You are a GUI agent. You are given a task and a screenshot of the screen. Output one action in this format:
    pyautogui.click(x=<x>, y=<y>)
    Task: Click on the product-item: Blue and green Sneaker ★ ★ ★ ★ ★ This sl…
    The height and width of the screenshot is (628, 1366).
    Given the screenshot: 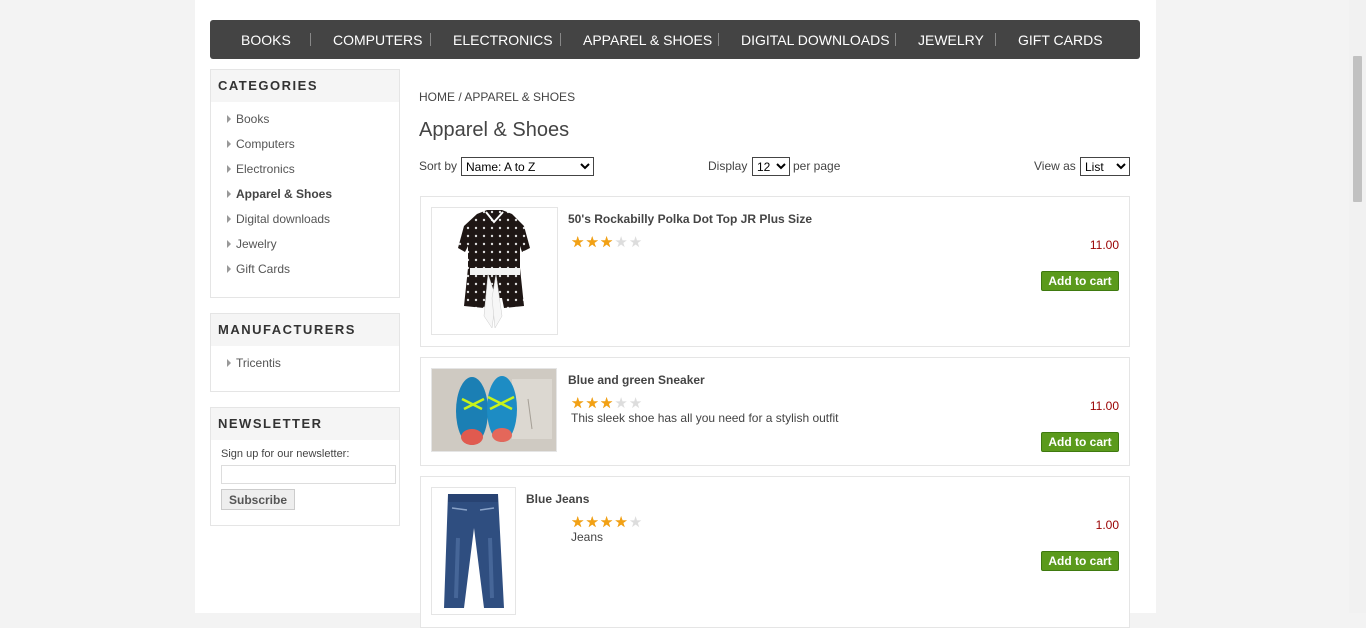 What is the action you would take?
    pyautogui.click(x=775, y=411)
    